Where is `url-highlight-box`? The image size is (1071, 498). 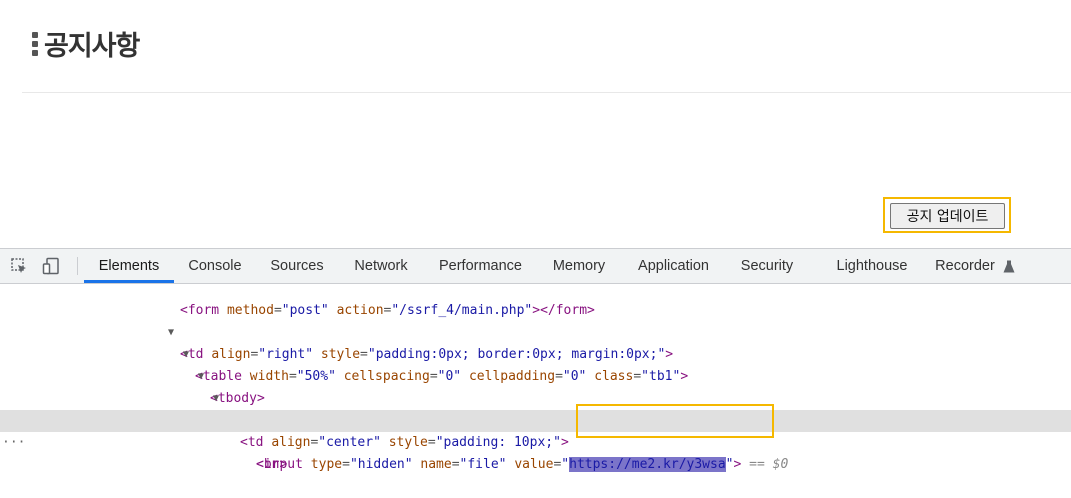
url-highlight-box is located at coordinates (675, 421).